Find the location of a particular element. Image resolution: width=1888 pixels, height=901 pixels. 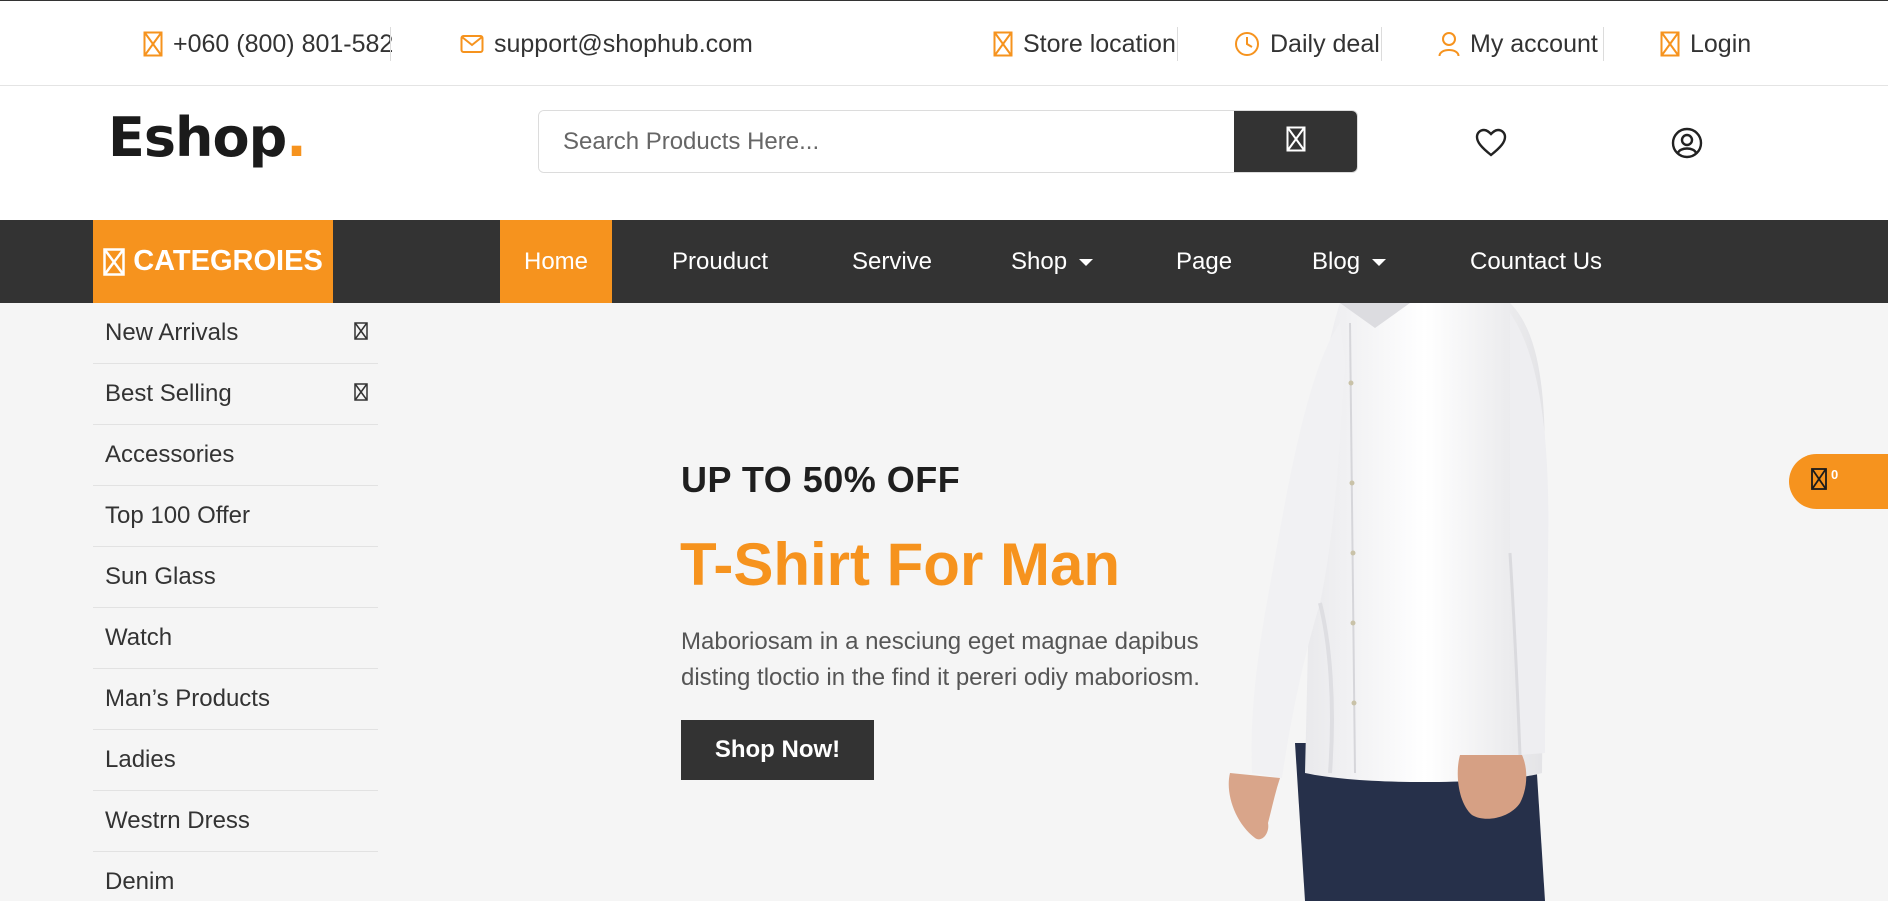

category-item-top-100-offer: Top 100 Offer is located at coordinates (235, 516).